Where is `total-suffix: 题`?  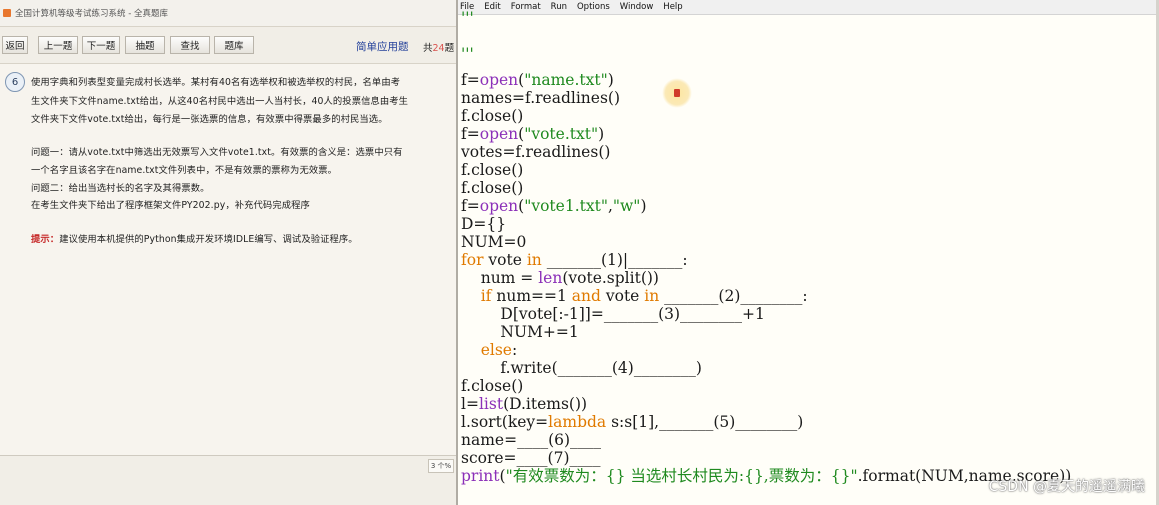
total-suffix: 题 is located at coordinates (449, 48).